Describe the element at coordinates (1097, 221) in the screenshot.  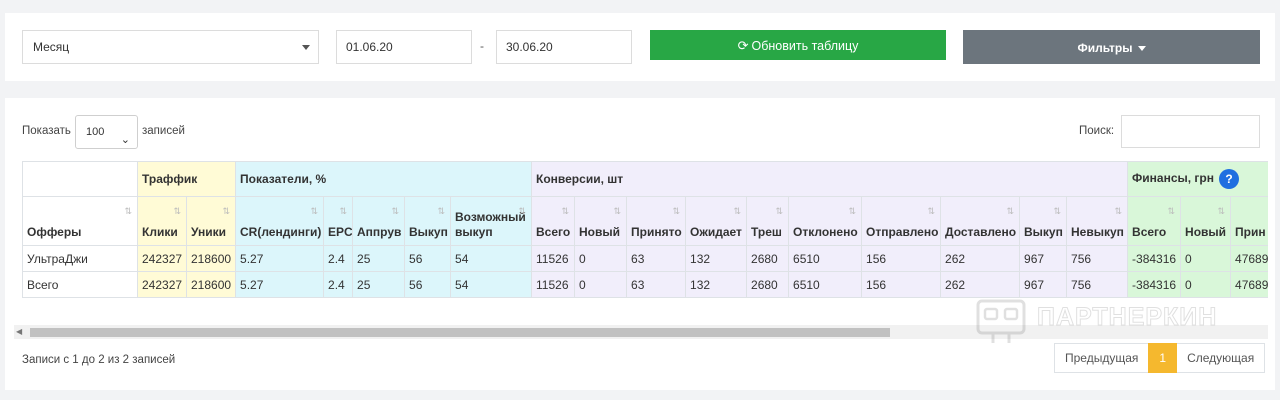
I see `column-header-conv-nobuyout: ⇅ Невыкуп` at that location.